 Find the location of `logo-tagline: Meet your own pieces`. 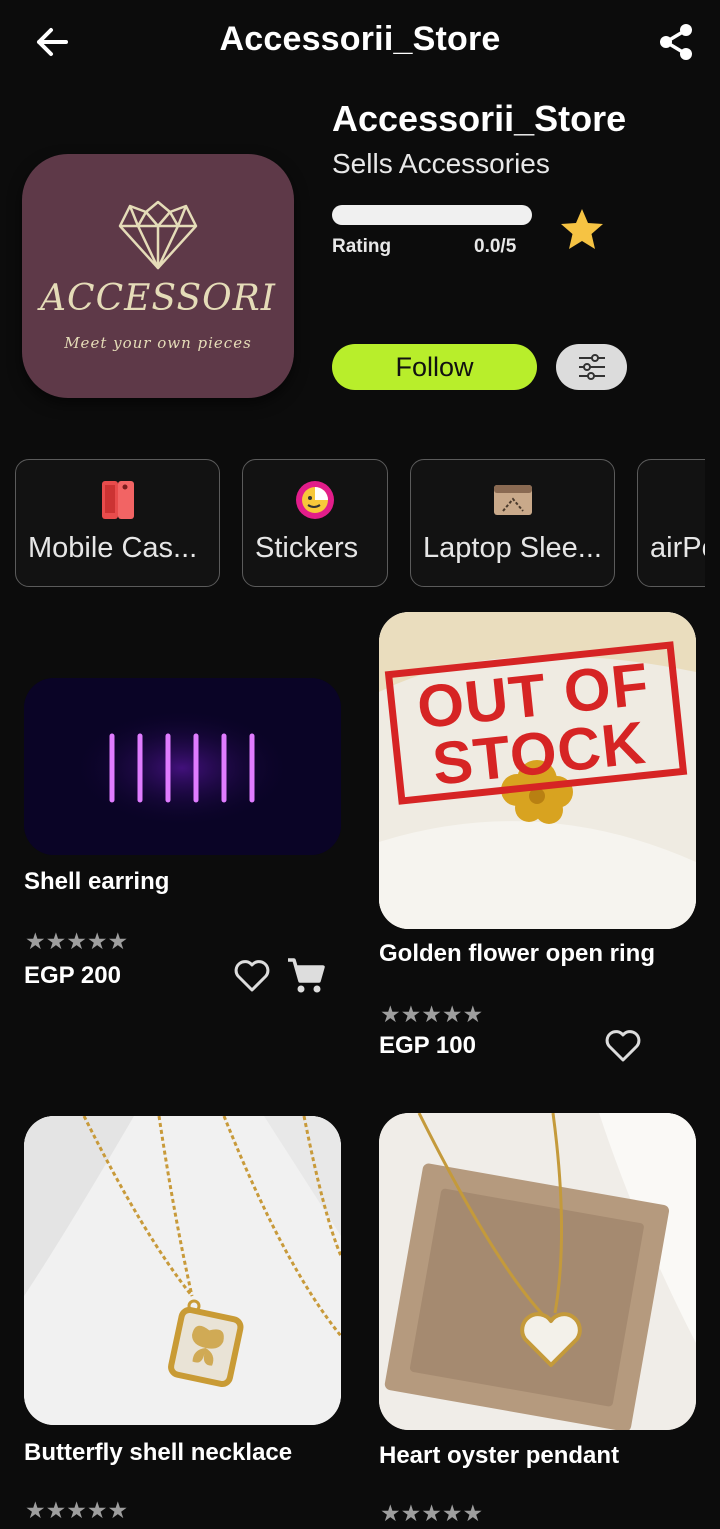

logo-tagline: Meet your own pieces is located at coordinates (158, 343).